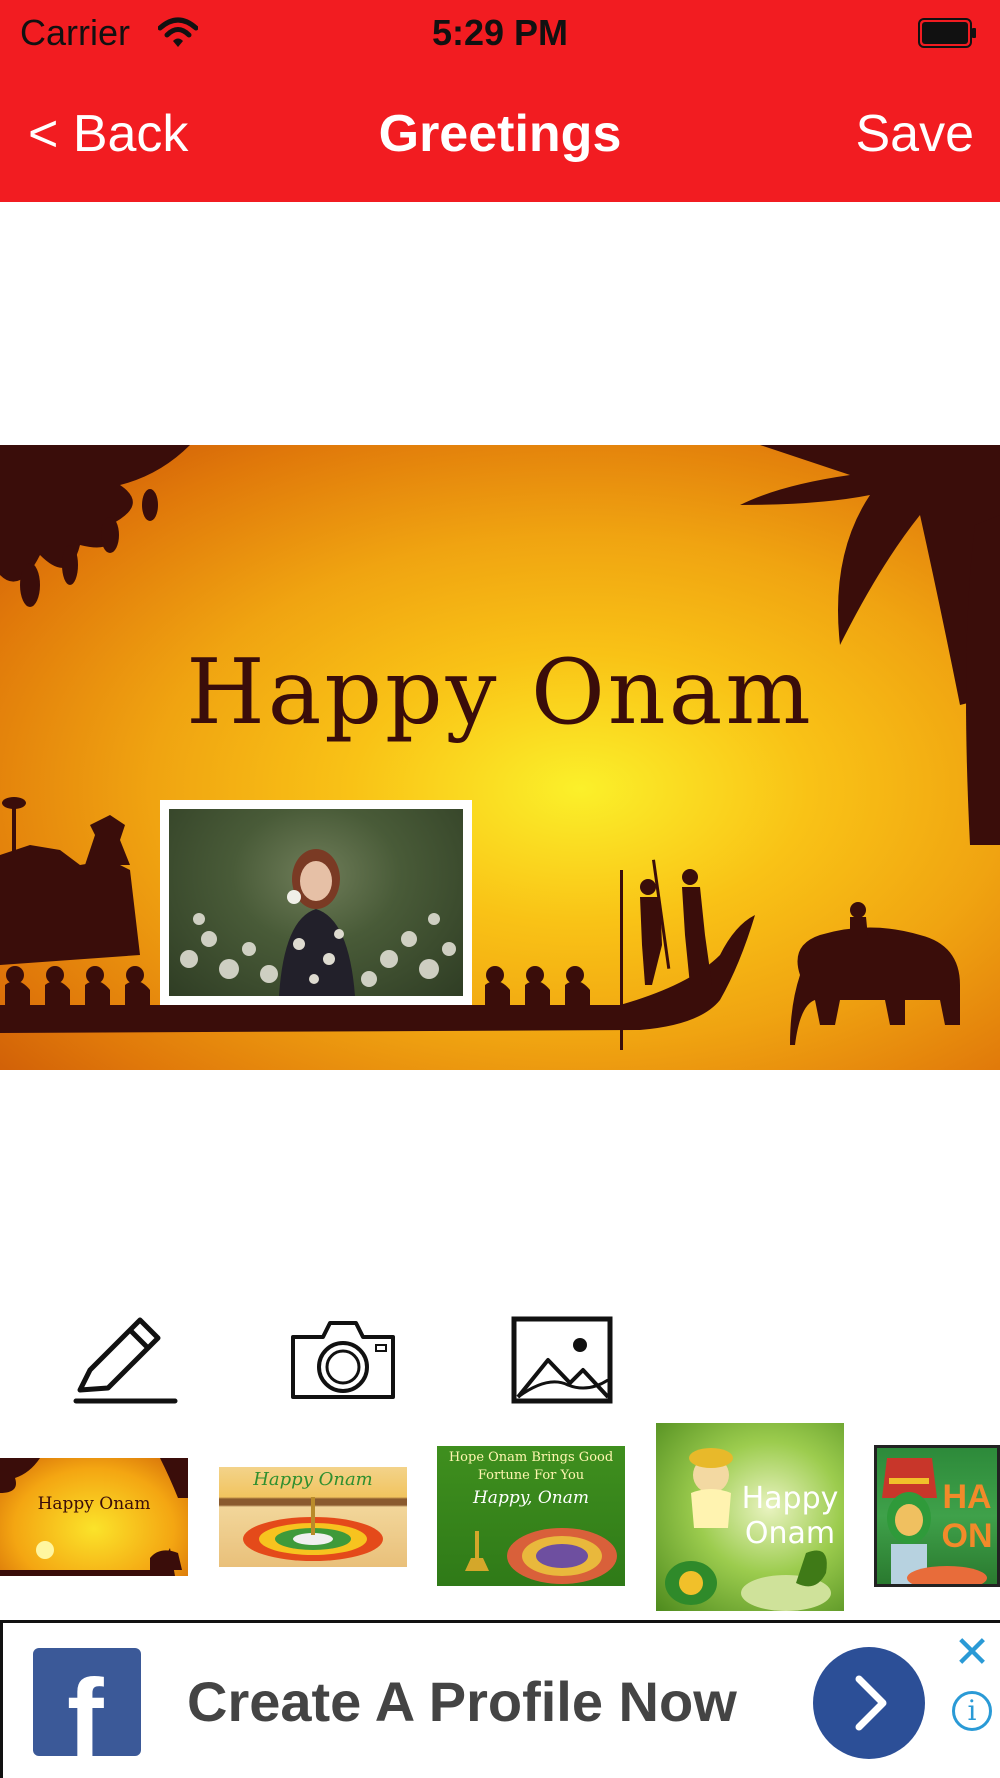 The width and height of the screenshot is (1000, 1778). What do you see at coordinates (531, 1457) in the screenshot?
I see `thumbnail-label: Hope Onam Brings Good` at bounding box center [531, 1457].